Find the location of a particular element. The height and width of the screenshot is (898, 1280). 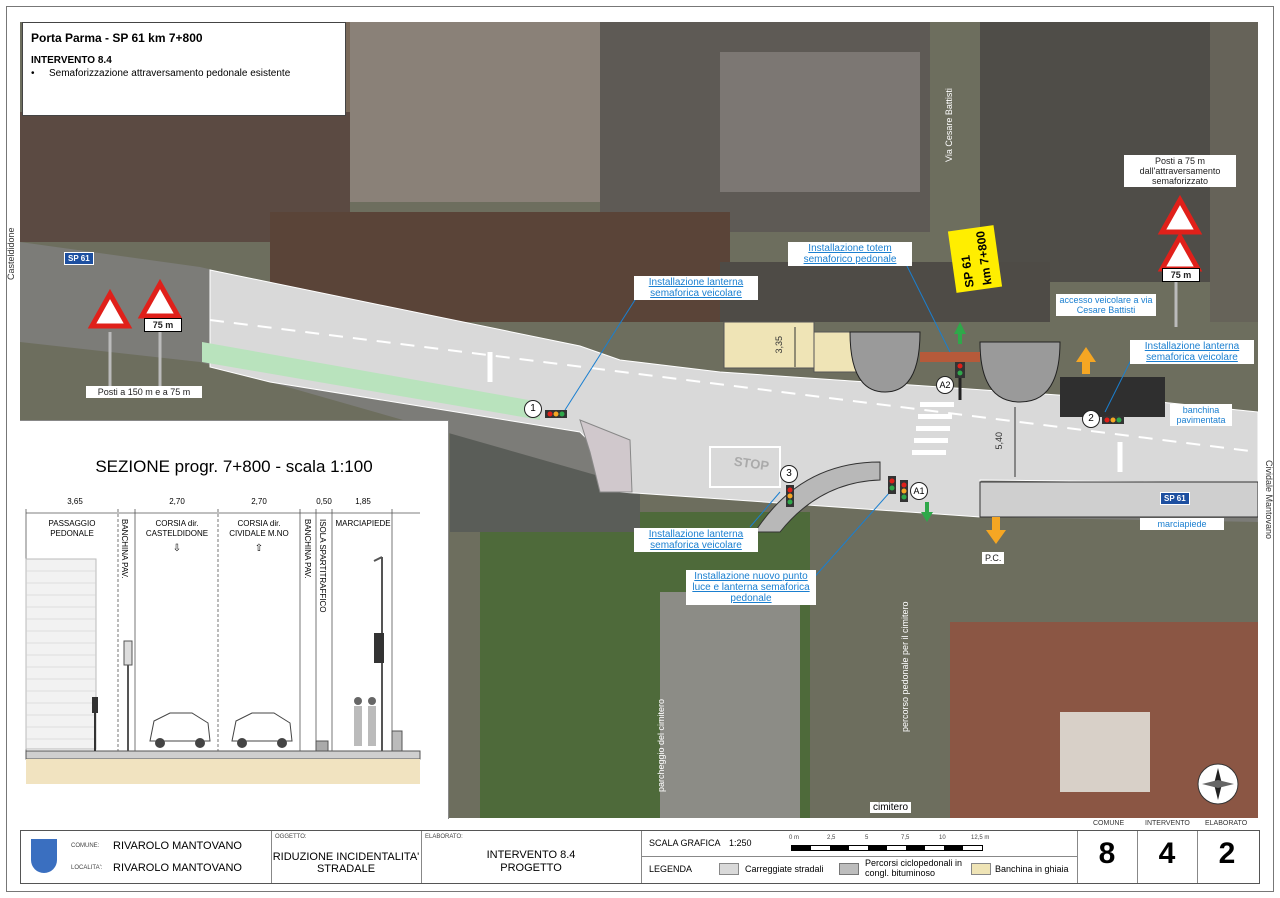

num-comune: 8 is located at coordinates (1107, 853).